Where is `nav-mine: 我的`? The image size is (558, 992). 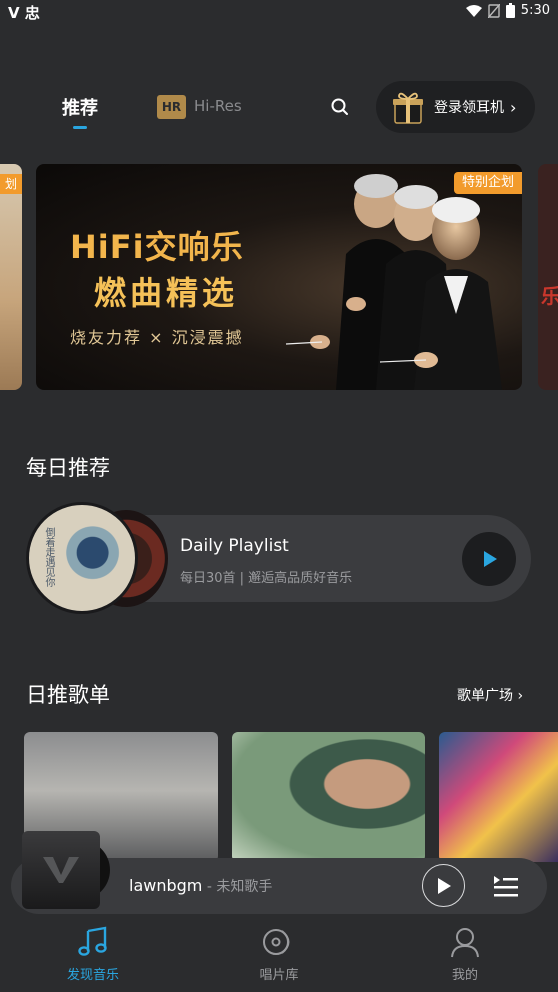
nav-mine: 我的 is located at coordinates (465, 954).